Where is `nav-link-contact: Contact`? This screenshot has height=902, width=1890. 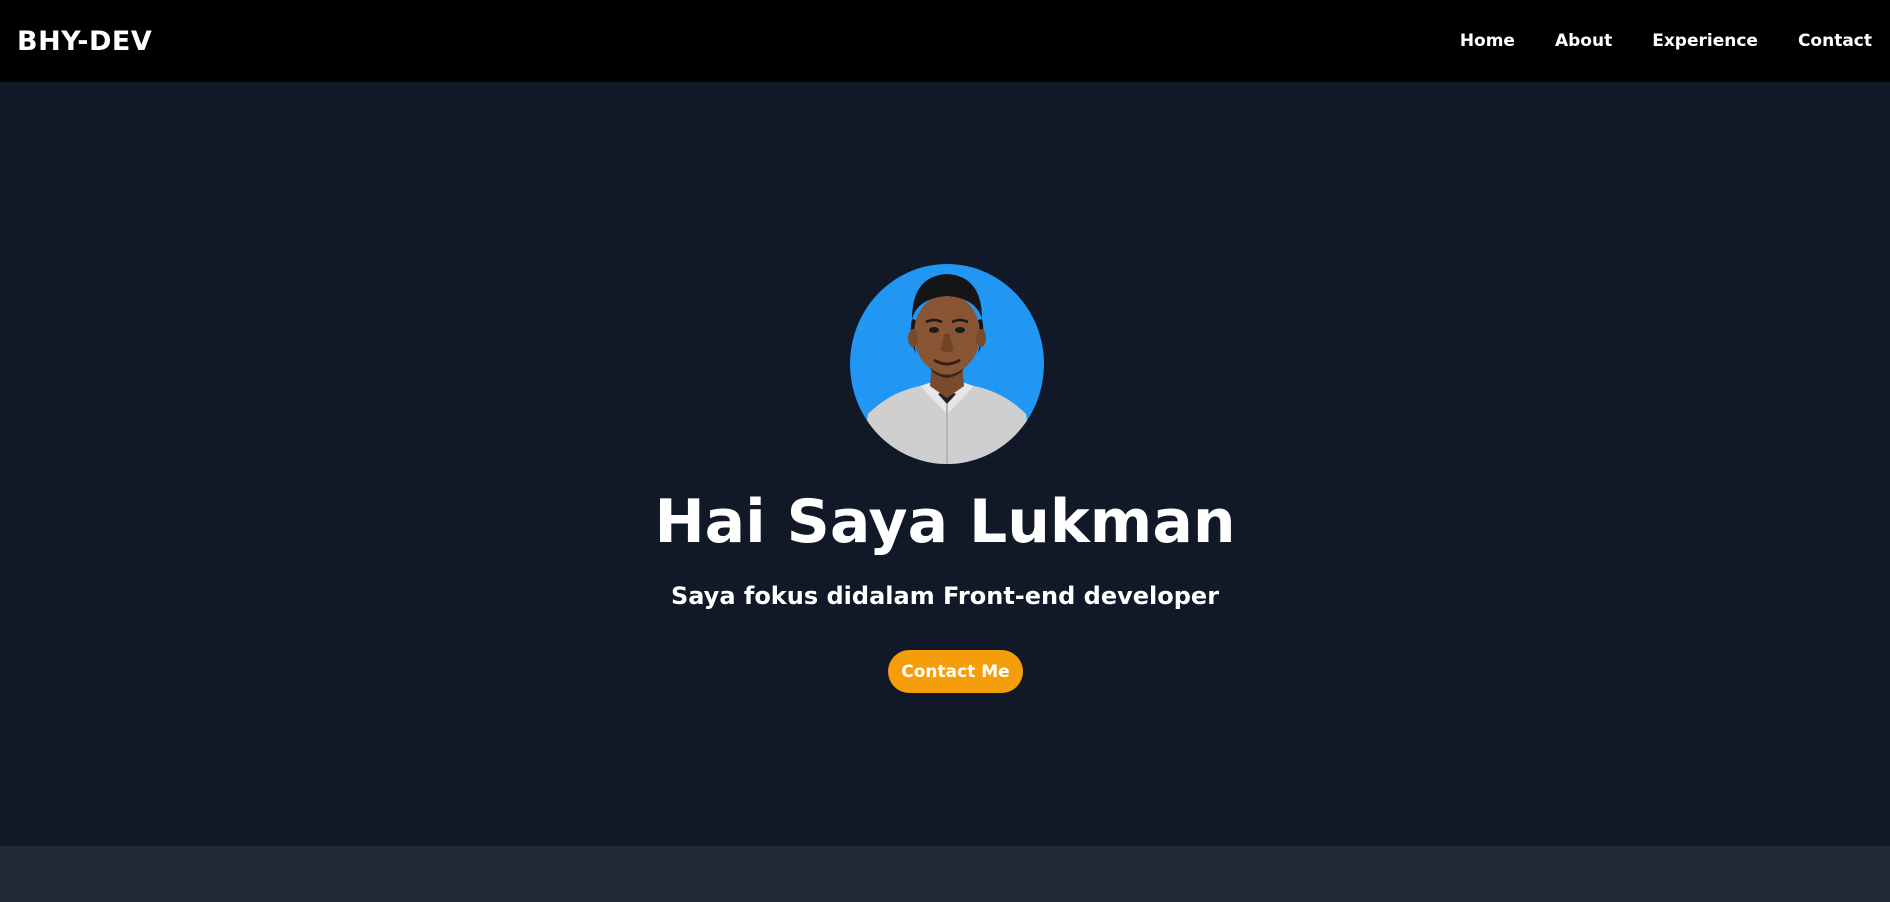
nav-link-contact: Contact is located at coordinates (1835, 41).